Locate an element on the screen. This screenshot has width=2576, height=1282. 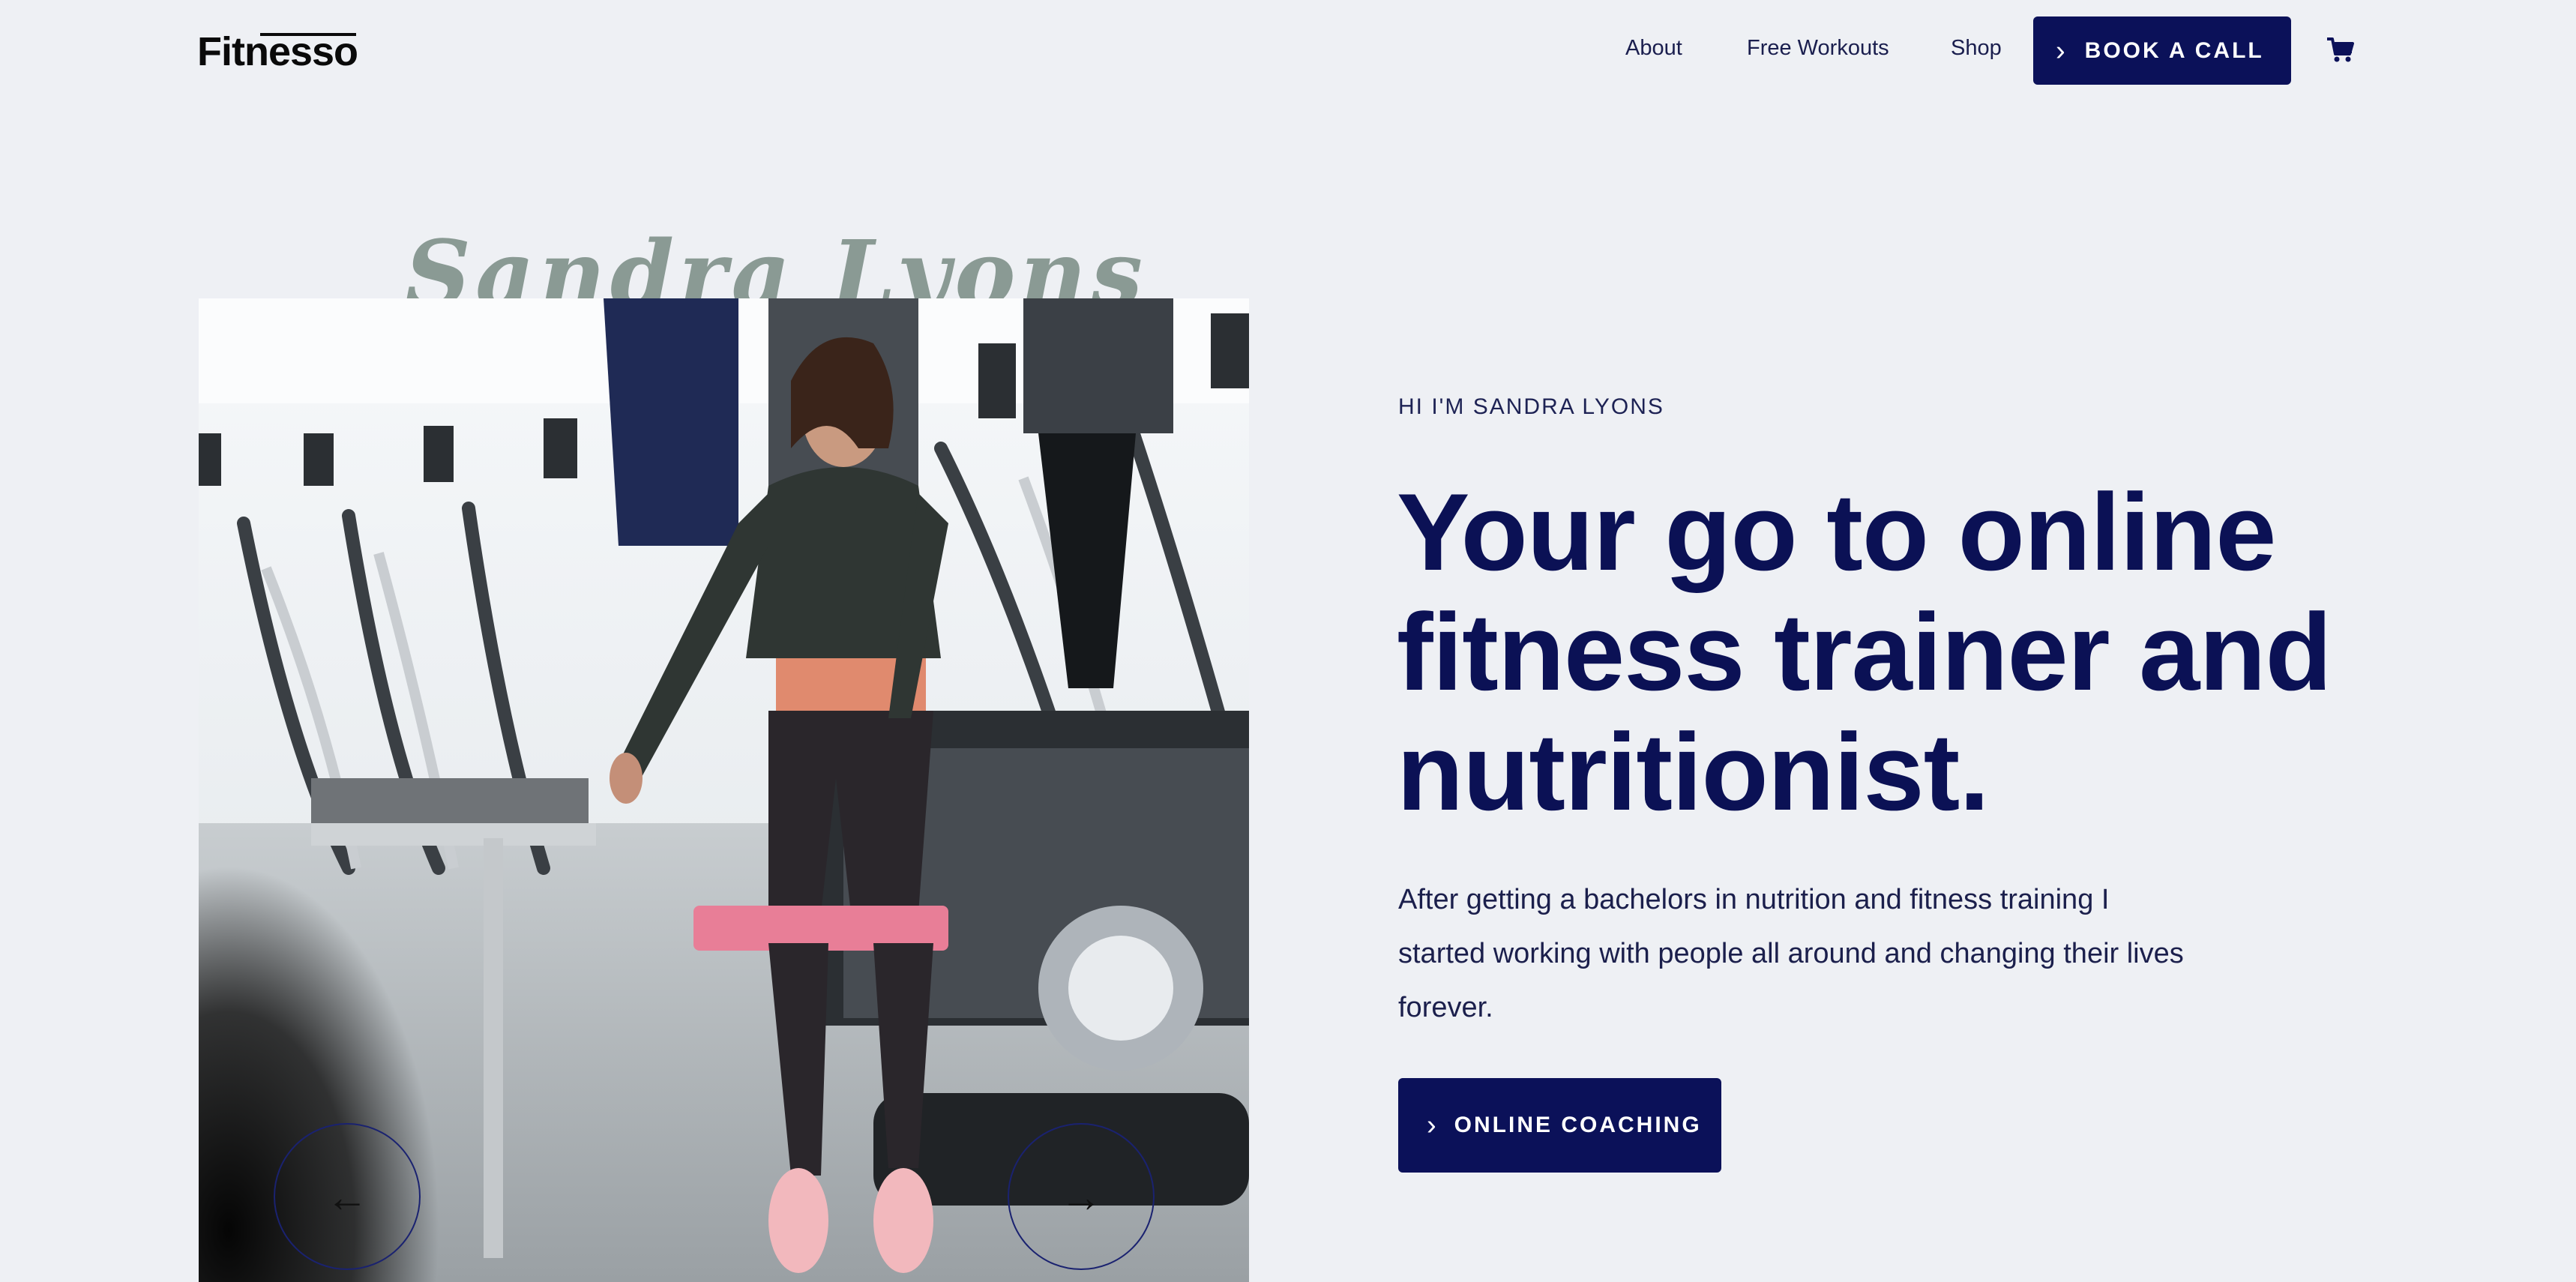
arrow-right-icon: → is located at coordinates (1081, 1197).